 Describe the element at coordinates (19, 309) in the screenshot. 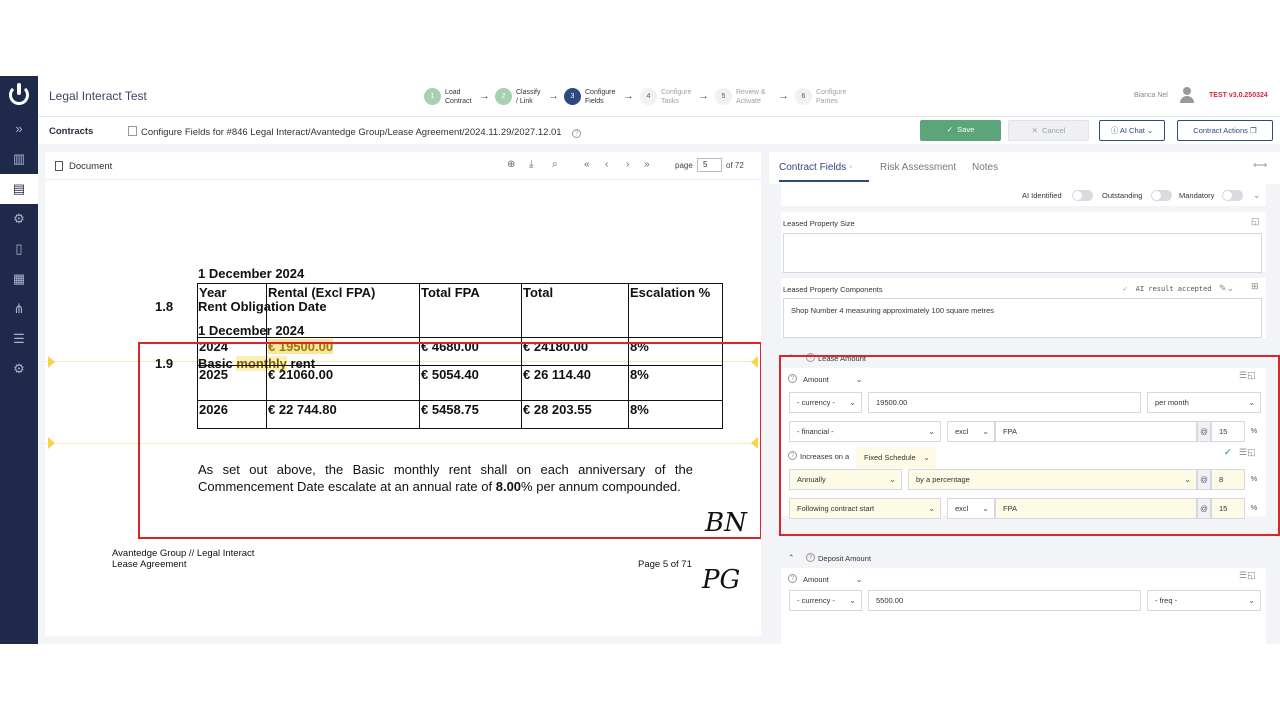

I see `org-chart-icon: ⋔` at that location.